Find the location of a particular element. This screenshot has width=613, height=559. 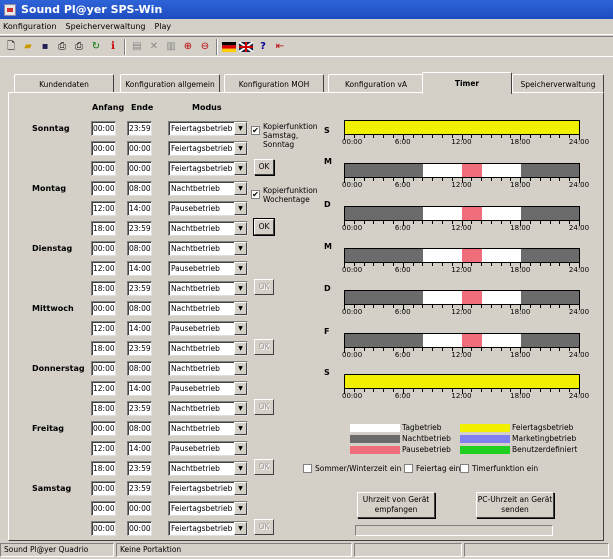

menu-speicherverwaltung: Speicherverwaltung is located at coordinates (106, 26).